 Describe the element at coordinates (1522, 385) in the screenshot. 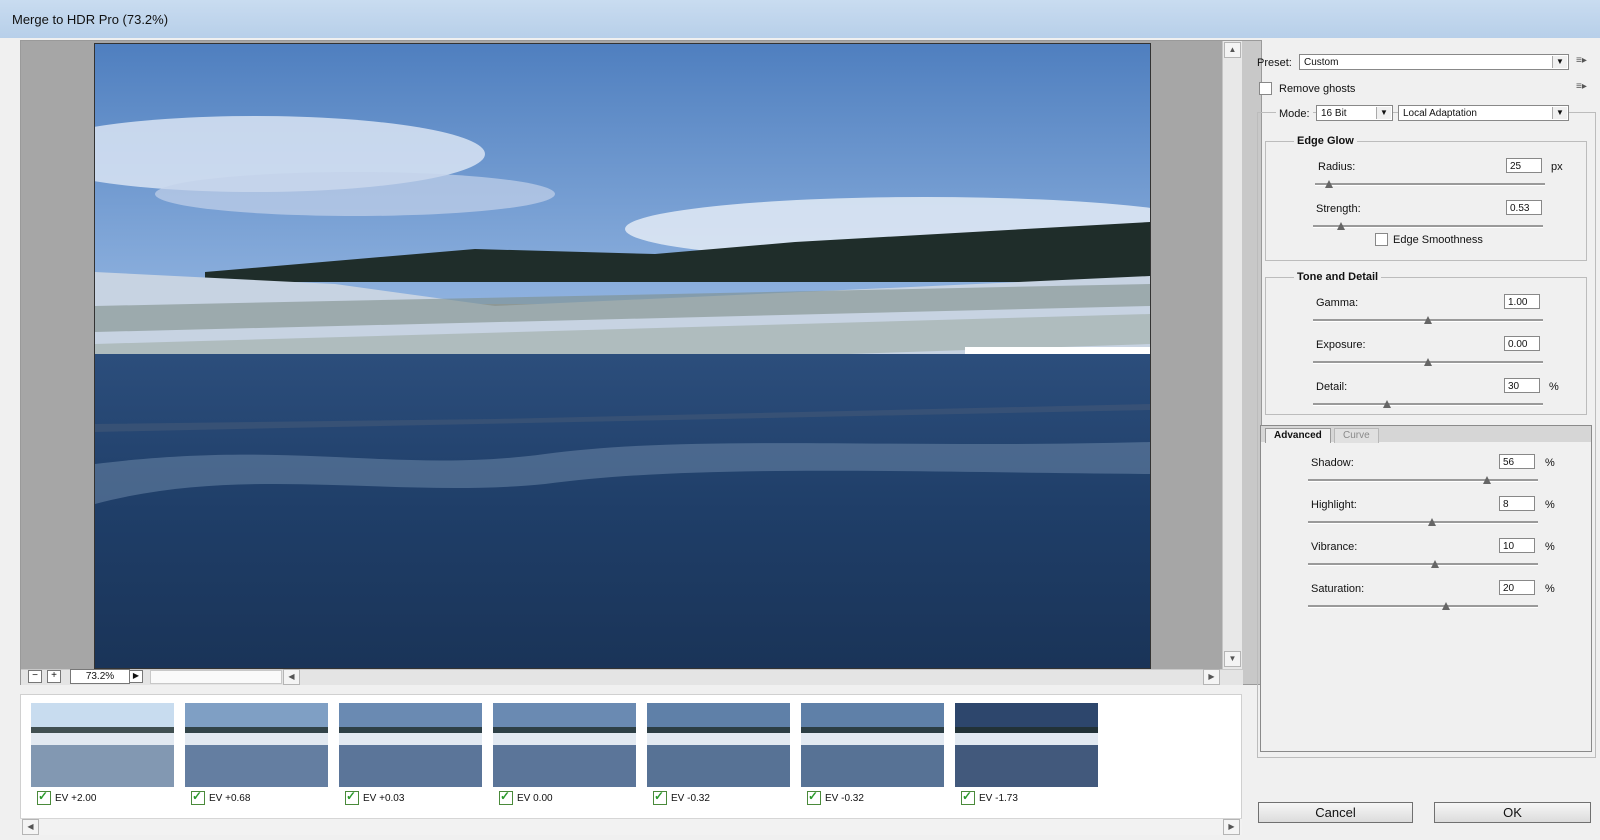

I see `detail-field: 30` at that location.